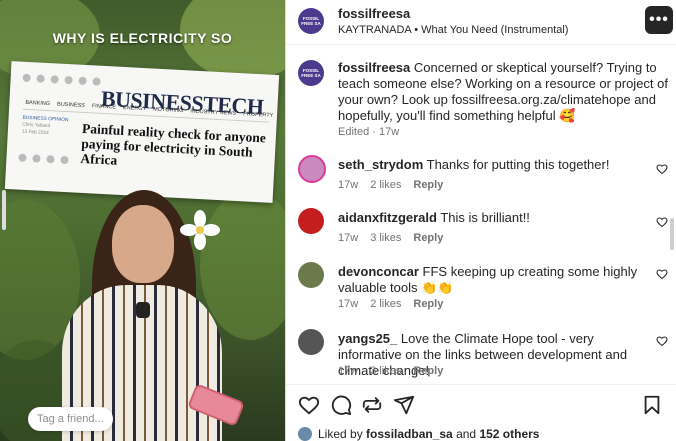 The image size is (676, 441). I want to click on liker-avatar, so click(305, 434).